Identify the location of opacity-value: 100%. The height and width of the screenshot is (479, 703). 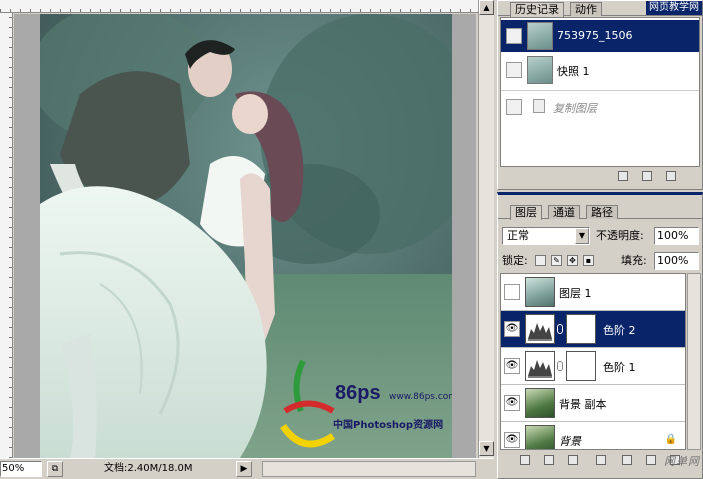
(673, 235).